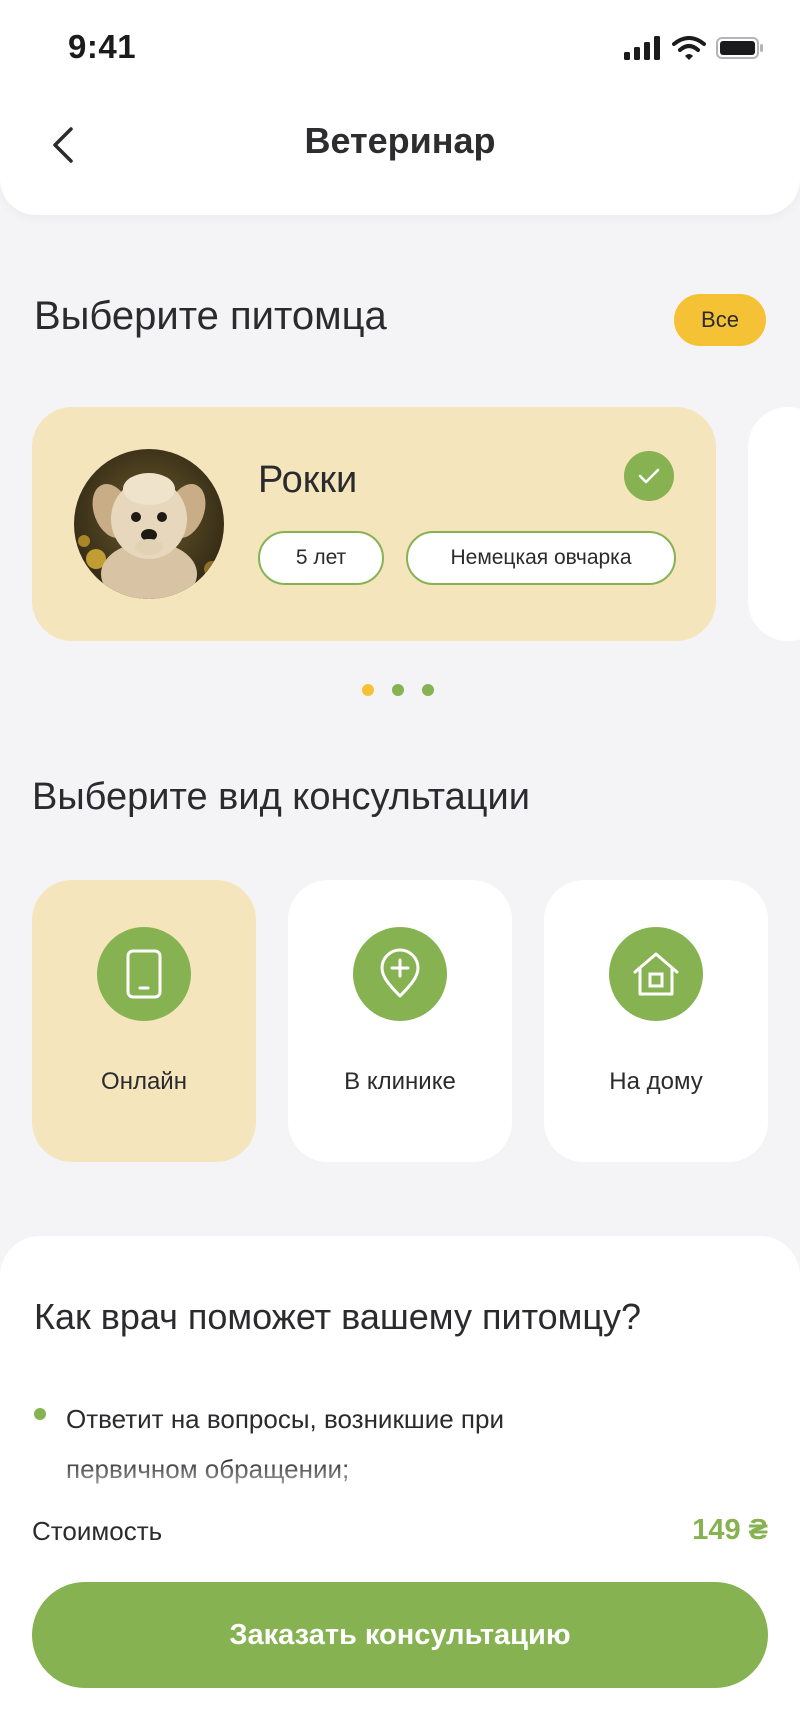 The width and height of the screenshot is (800, 1732). I want to click on status-time: 9:41, so click(102, 46).